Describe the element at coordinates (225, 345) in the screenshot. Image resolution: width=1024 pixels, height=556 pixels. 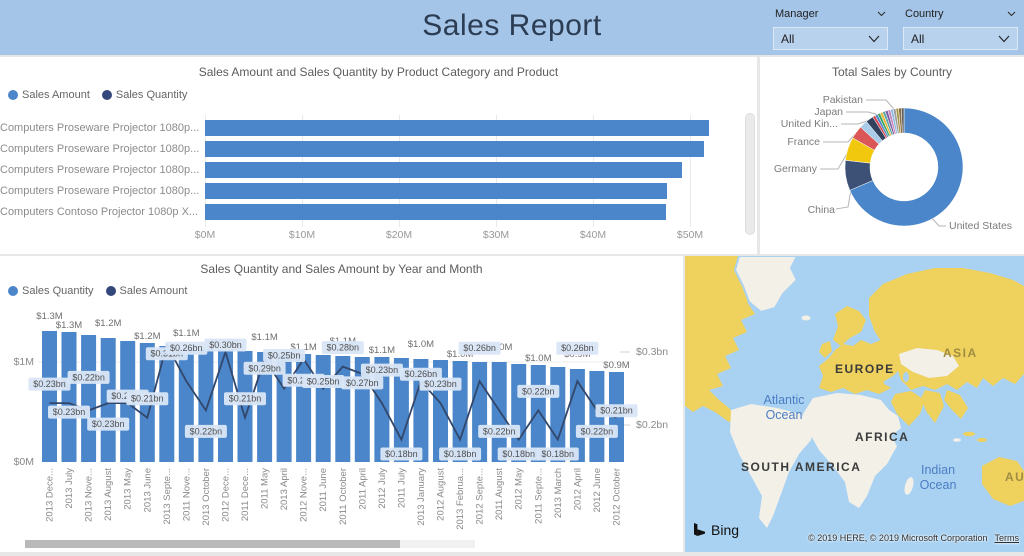
I see `line-data-callout: $0.30bn` at that location.